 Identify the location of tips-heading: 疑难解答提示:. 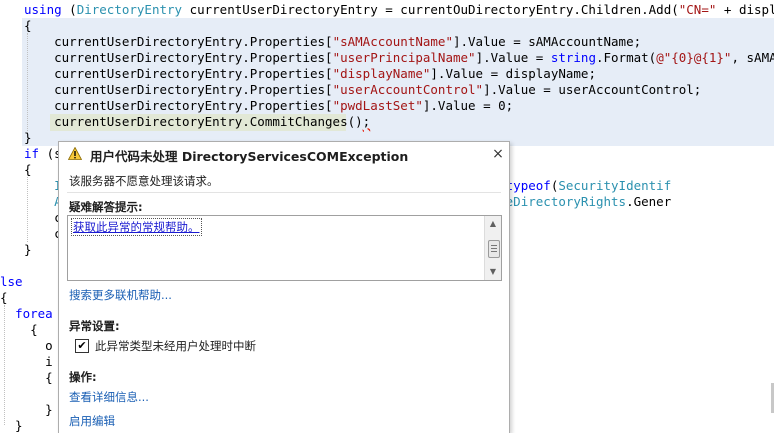
(106, 207).